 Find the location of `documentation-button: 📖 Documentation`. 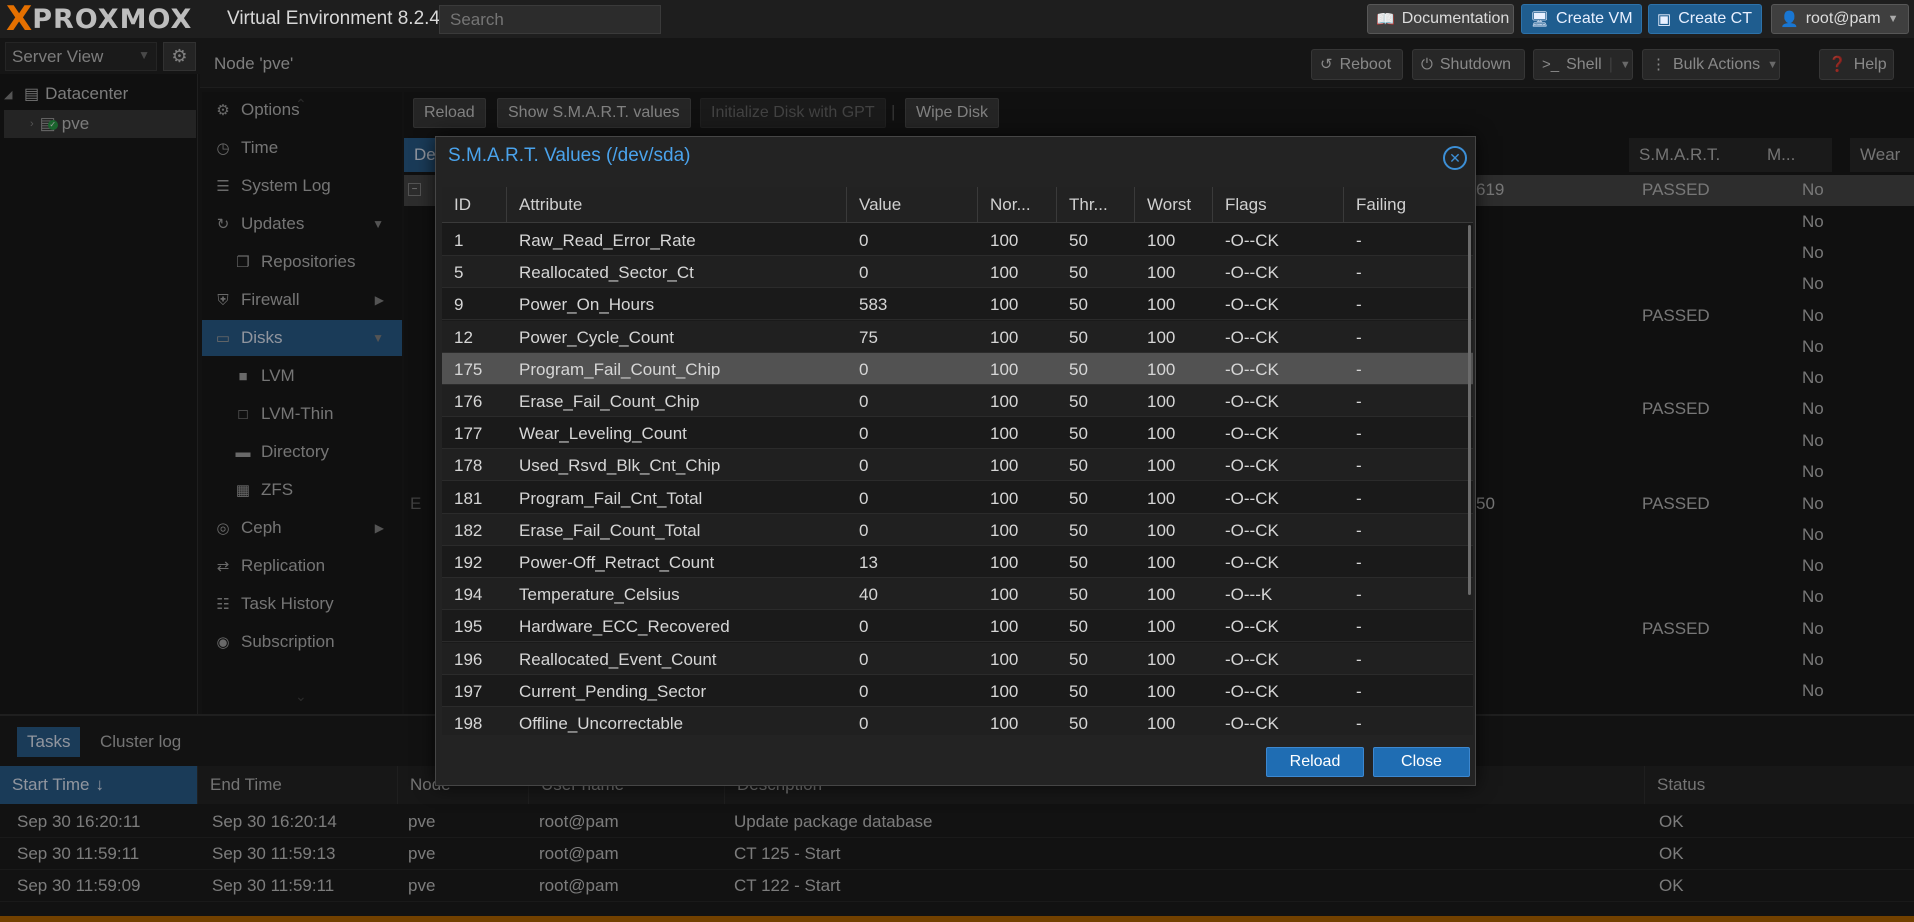

documentation-button: 📖 Documentation is located at coordinates (1440, 19).